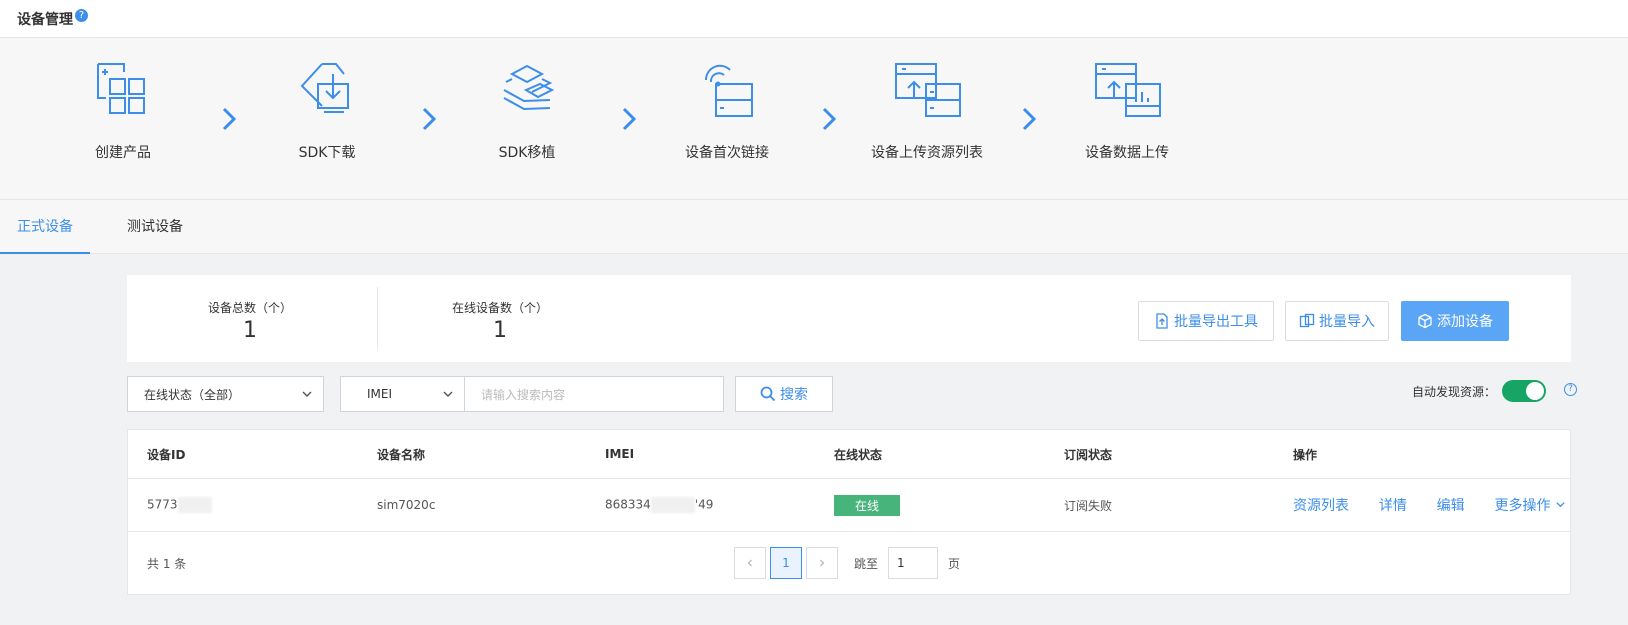 The height and width of the screenshot is (625, 1628). Describe the element at coordinates (1393, 506) in the screenshot. I see `details-link: 详情` at that location.